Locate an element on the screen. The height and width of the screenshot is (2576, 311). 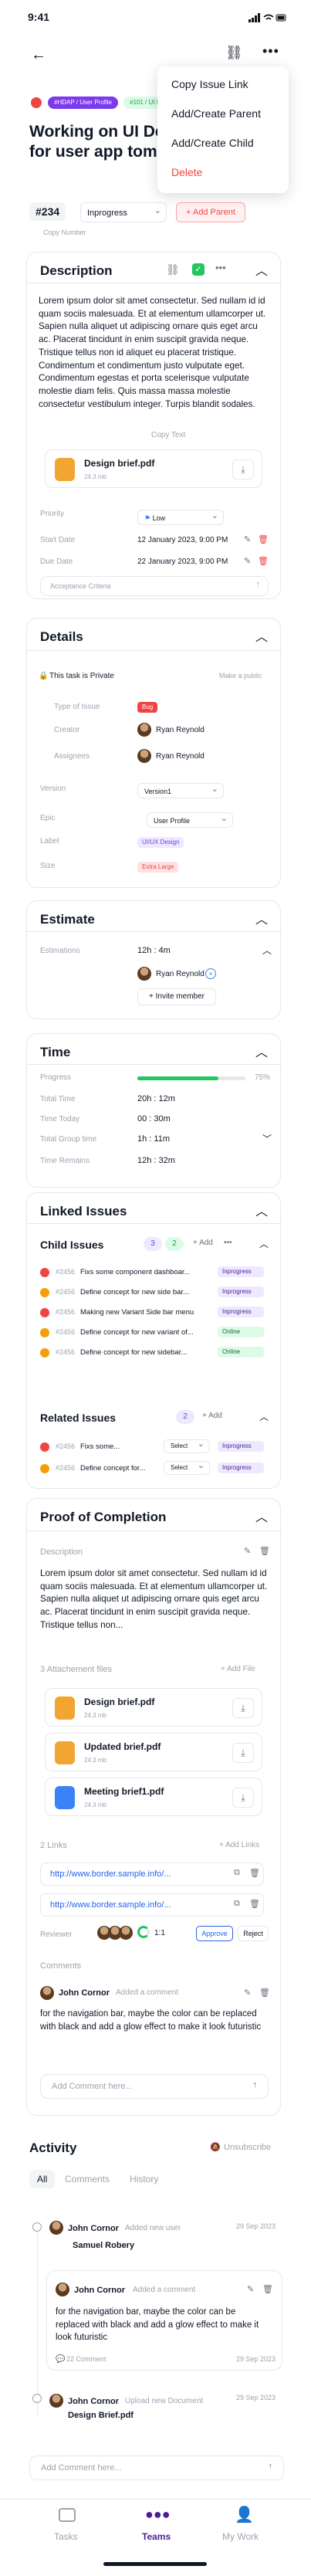
type-badge: Bug is located at coordinates (147, 707).